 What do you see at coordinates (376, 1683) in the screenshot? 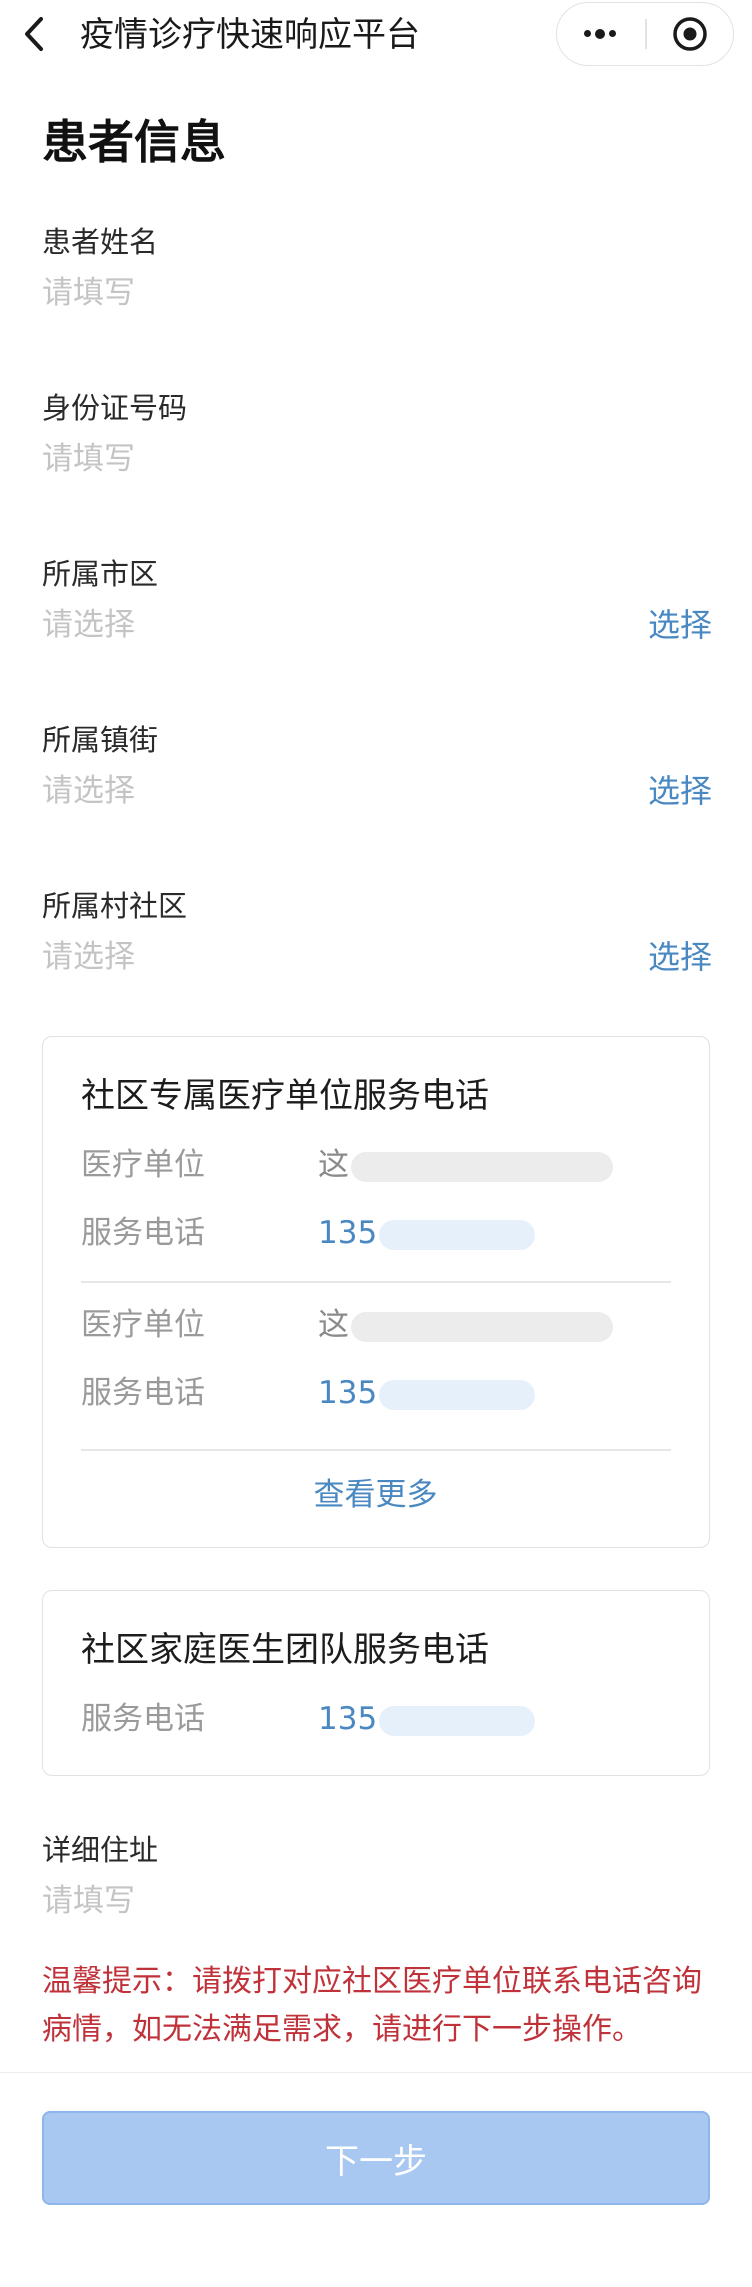
I see `family-doctor-card: 社区家庭医生团队服务电话 服务电话 135` at bounding box center [376, 1683].